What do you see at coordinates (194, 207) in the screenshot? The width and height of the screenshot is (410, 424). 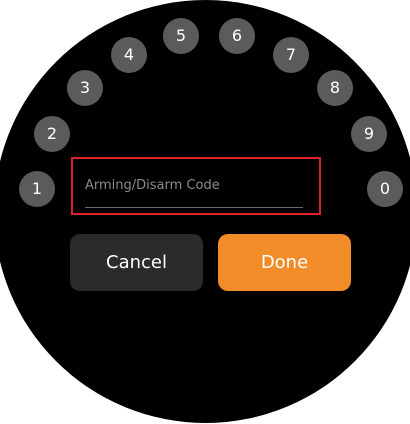 I see `input-underline` at bounding box center [194, 207].